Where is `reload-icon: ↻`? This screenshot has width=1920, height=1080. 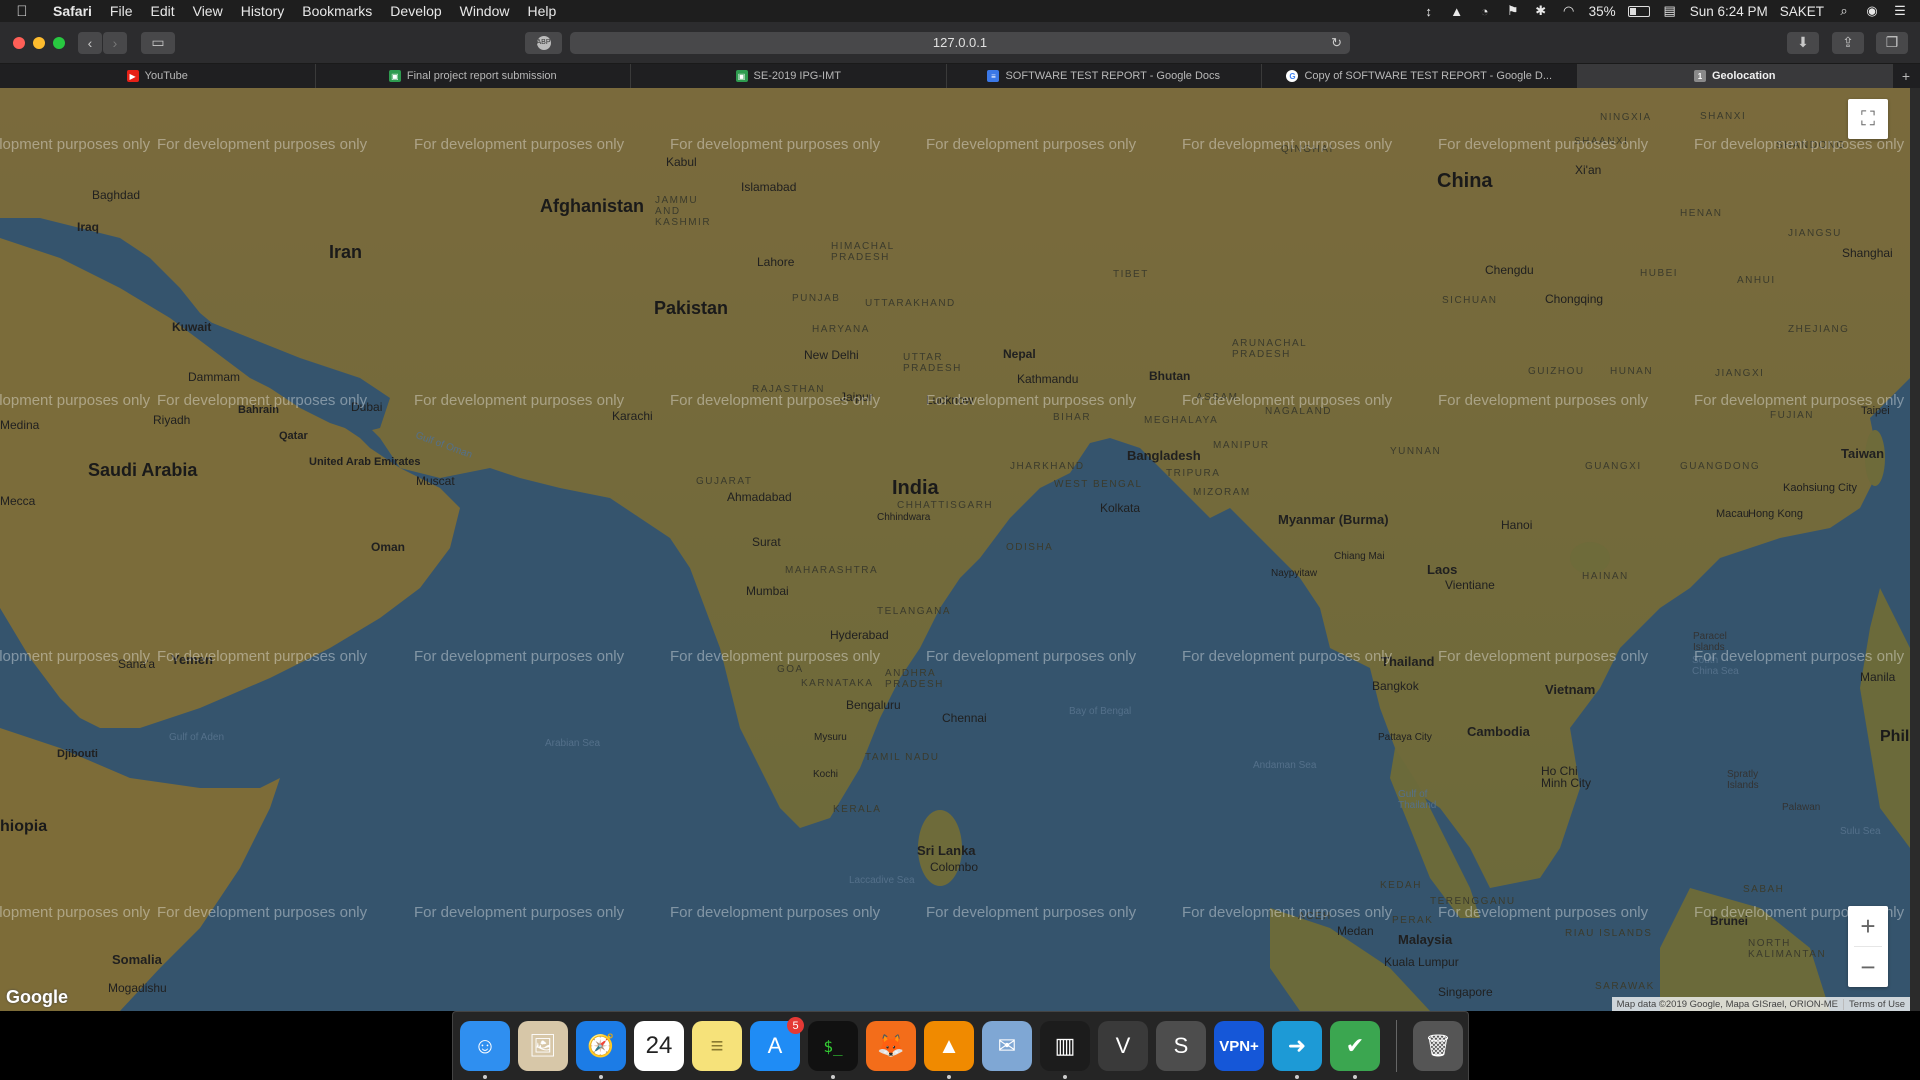 reload-icon: ↻ is located at coordinates (1336, 43).